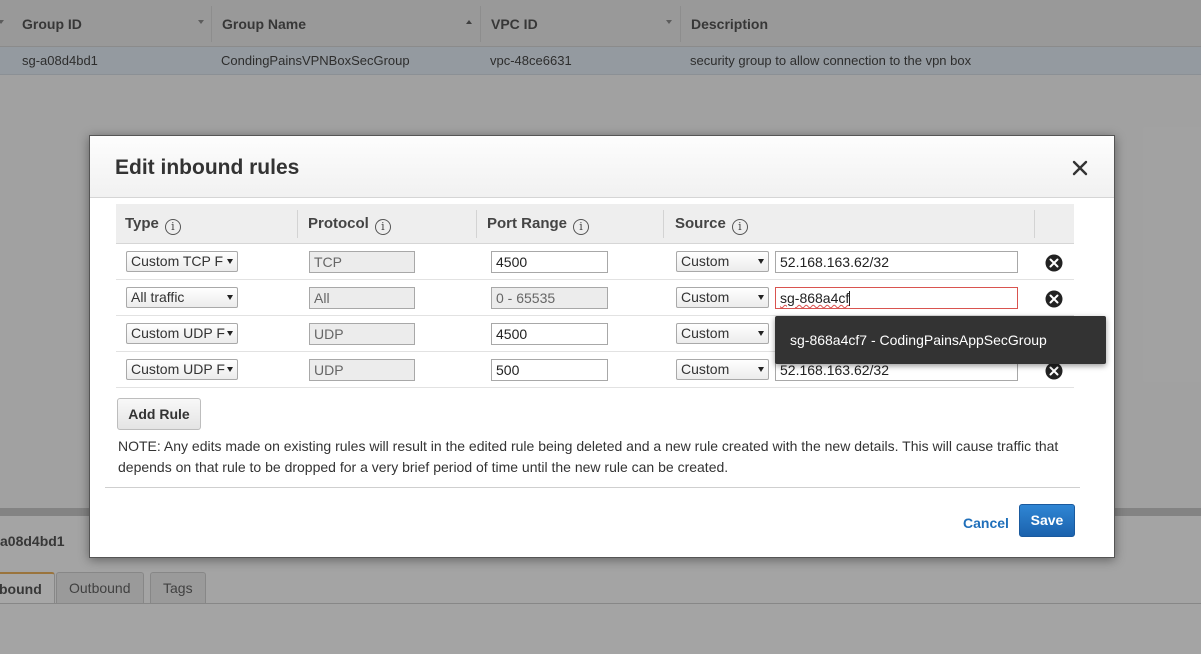  Describe the element at coordinates (815, 298) in the screenshot. I see `source-typed-text: sg-868a4cf` at that location.